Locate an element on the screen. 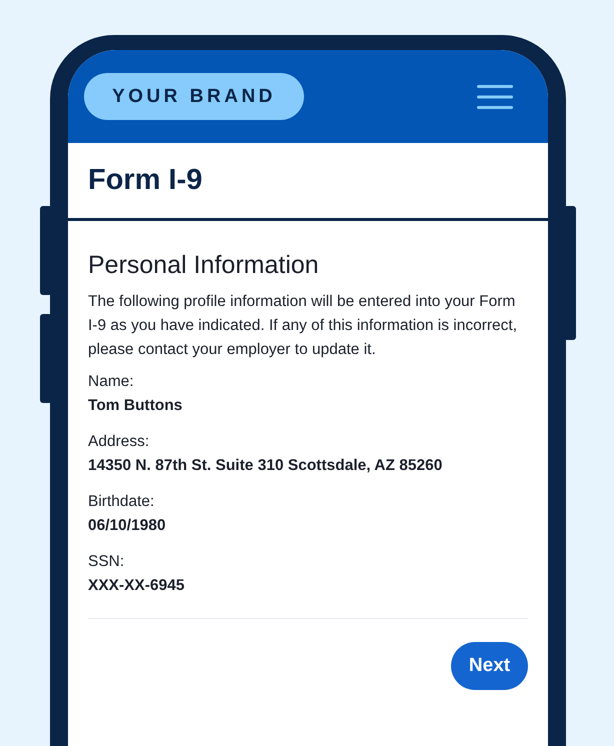  intro-text: The following profile information will be entered into your Form I-9 as you have indicated. If any of this information is incorrect, please contact your employer to update it. is located at coordinates (303, 326).